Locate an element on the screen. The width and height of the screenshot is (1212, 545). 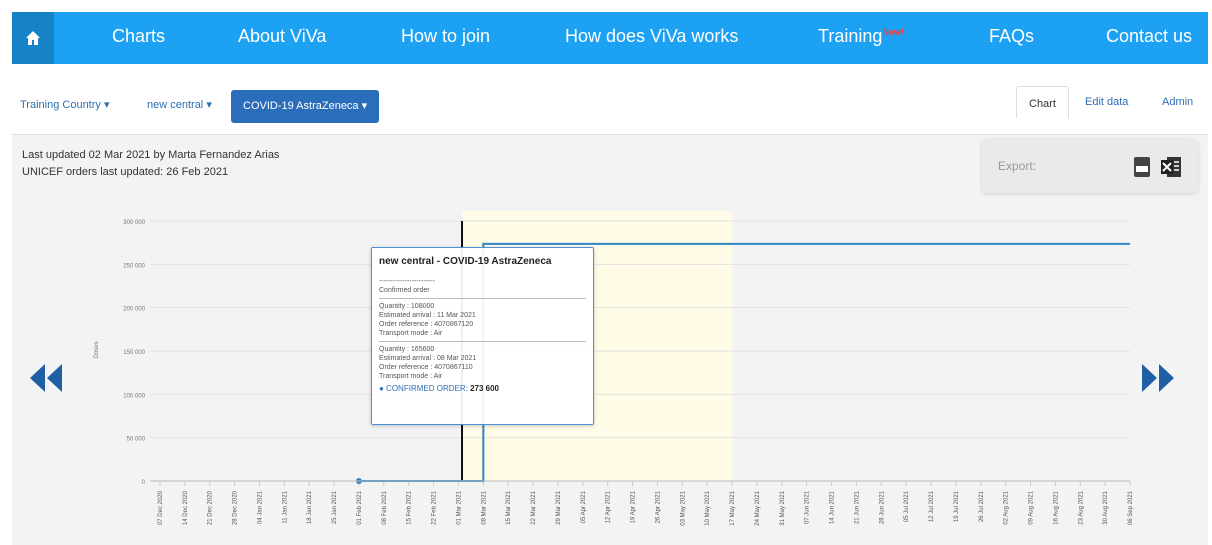
order1-transport: Transport mode : Air is located at coordinates (411, 333).